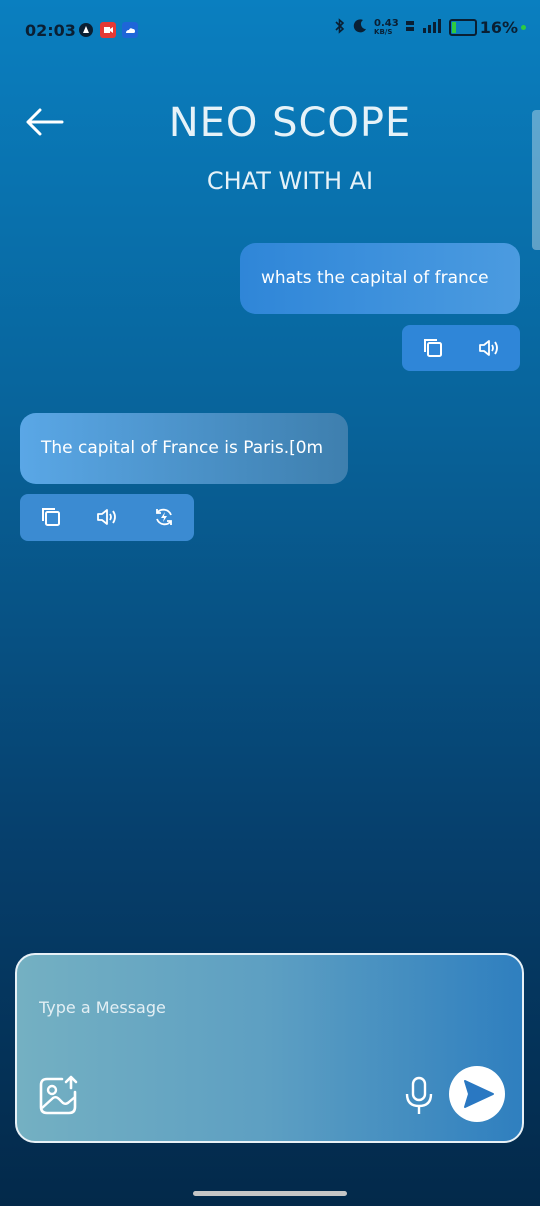 This screenshot has height=1206, width=540. Describe the element at coordinates (523, 27) in the screenshot. I see `privacy-dot` at that location.